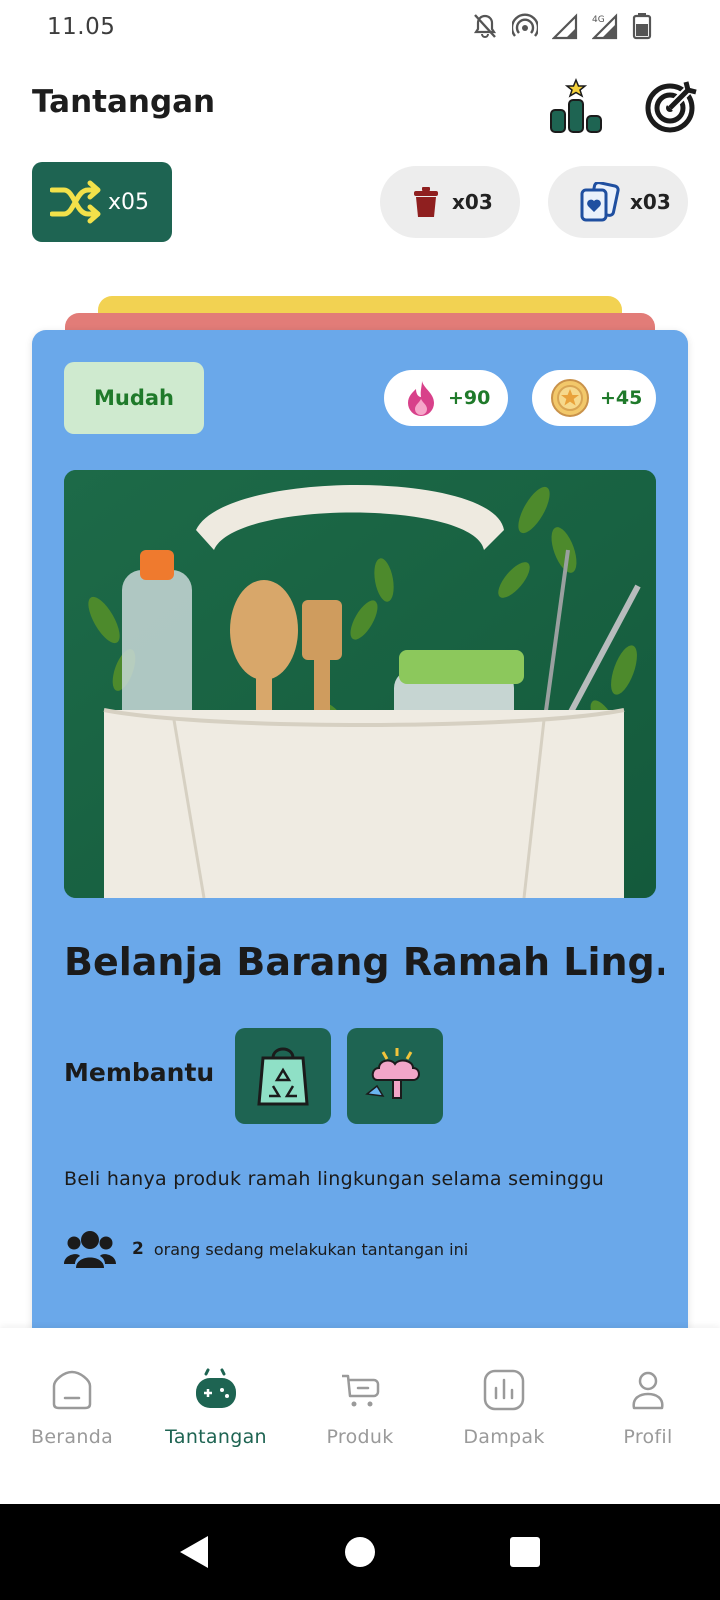  I want to click on coin-reward: +45, so click(594, 398).